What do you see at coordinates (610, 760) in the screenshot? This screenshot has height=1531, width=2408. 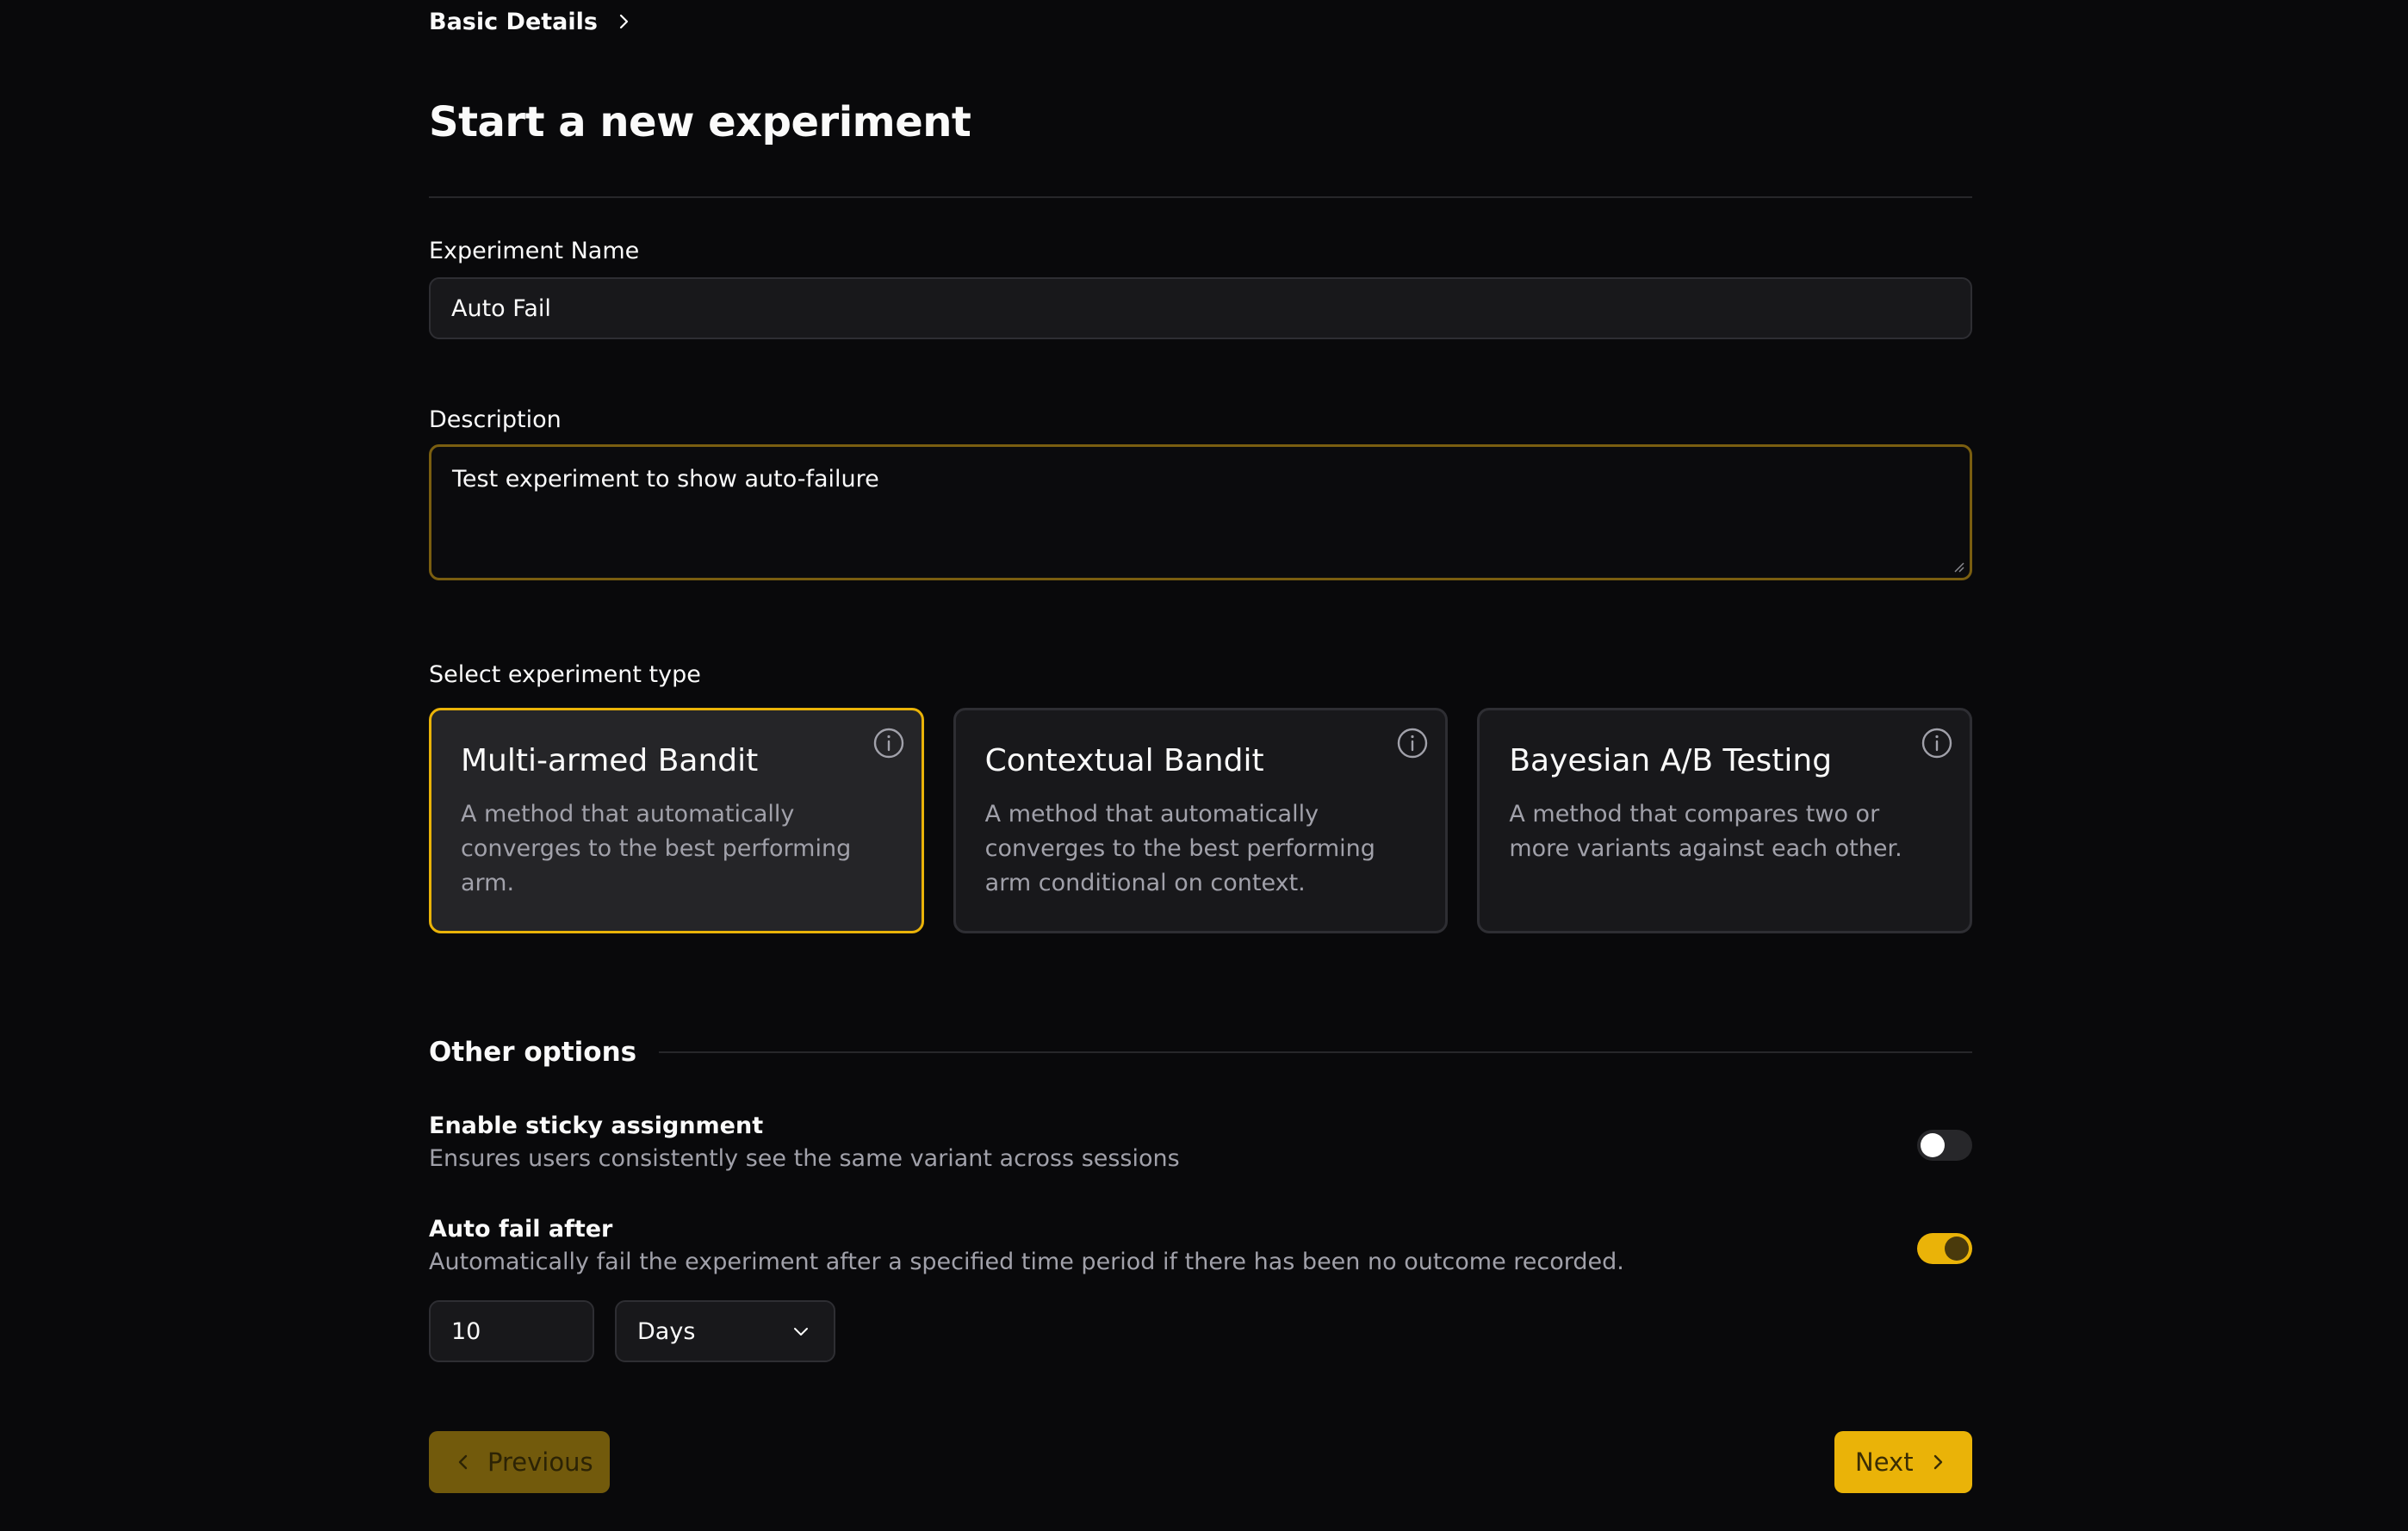 I see `card-title: Multi-armed Bandit` at bounding box center [610, 760].